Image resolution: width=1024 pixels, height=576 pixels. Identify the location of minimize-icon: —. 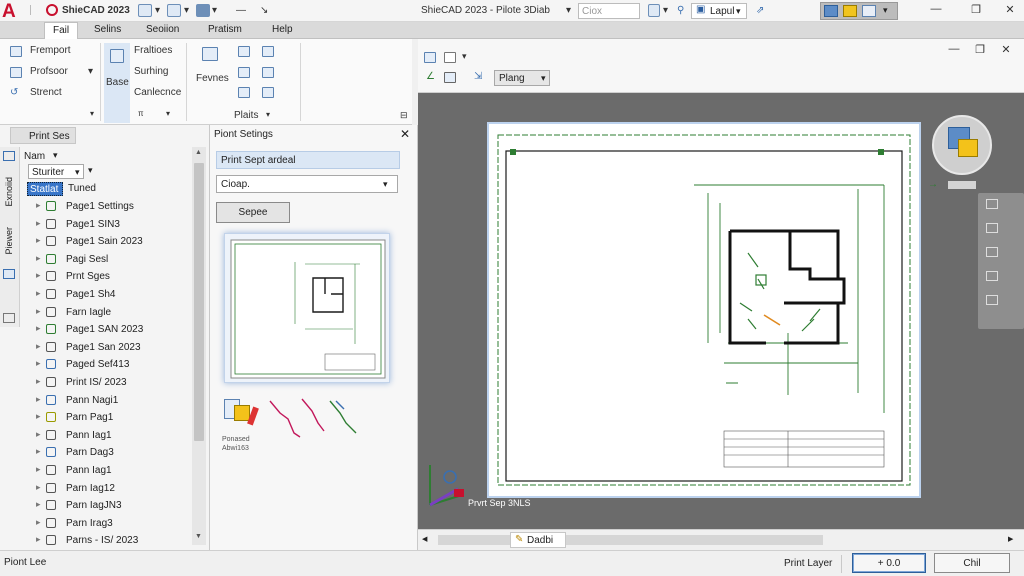
(936, 11).